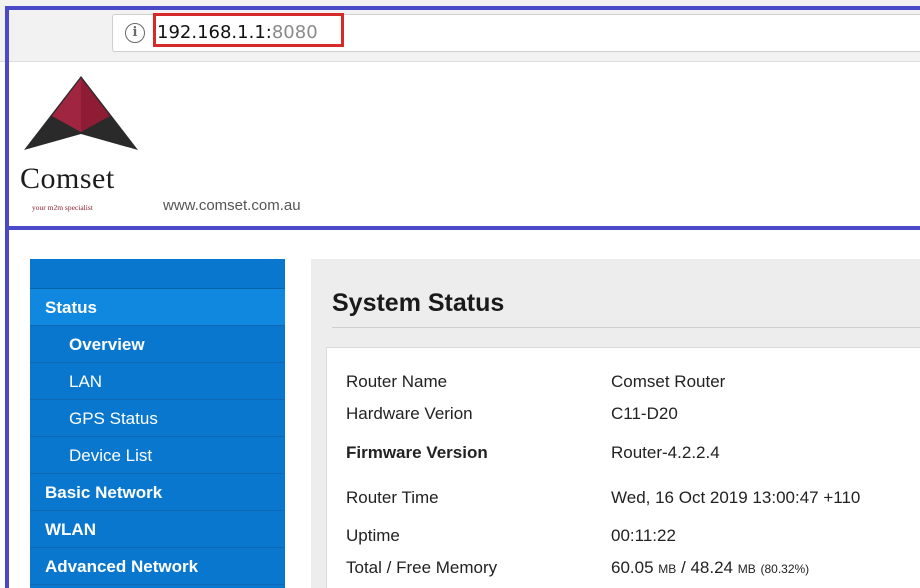 This screenshot has width=920, height=588. What do you see at coordinates (665, 452) in the screenshot?
I see `row-value: Router-4.2.2.4` at bounding box center [665, 452].